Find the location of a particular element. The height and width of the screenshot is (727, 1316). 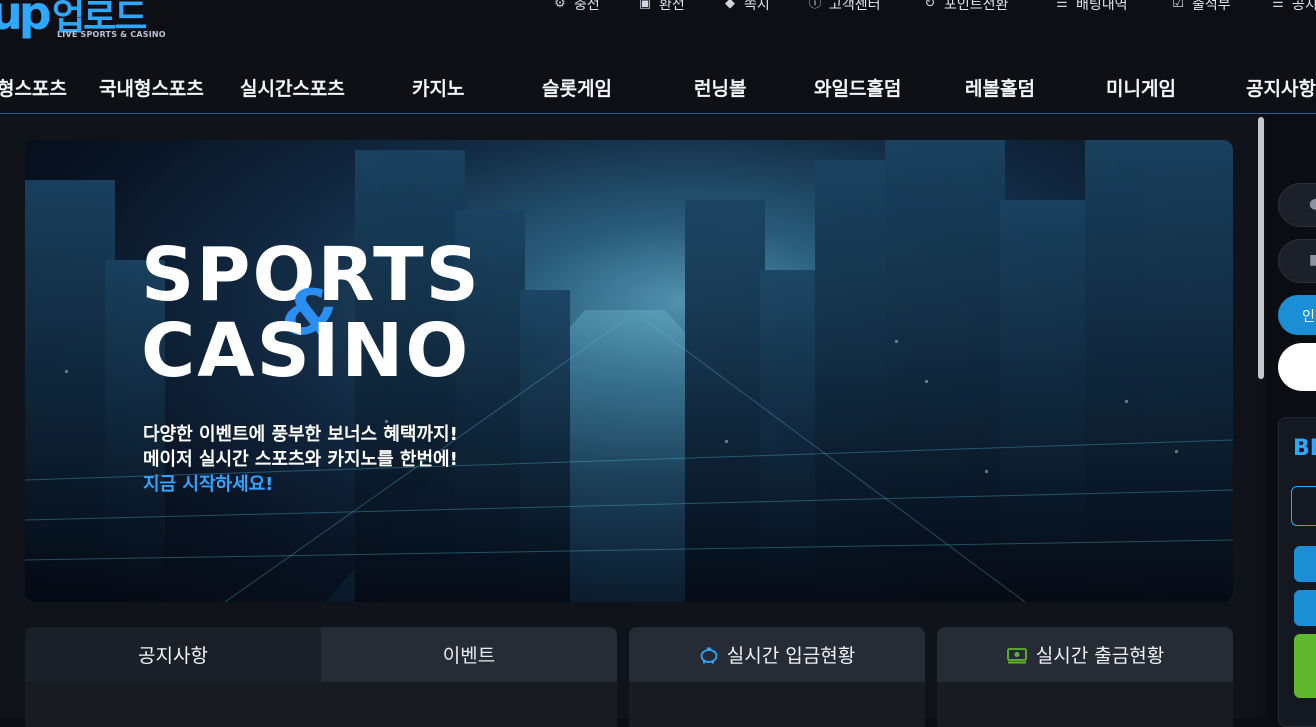

refresh-icon: ↻ is located at coordinates (930, 5).